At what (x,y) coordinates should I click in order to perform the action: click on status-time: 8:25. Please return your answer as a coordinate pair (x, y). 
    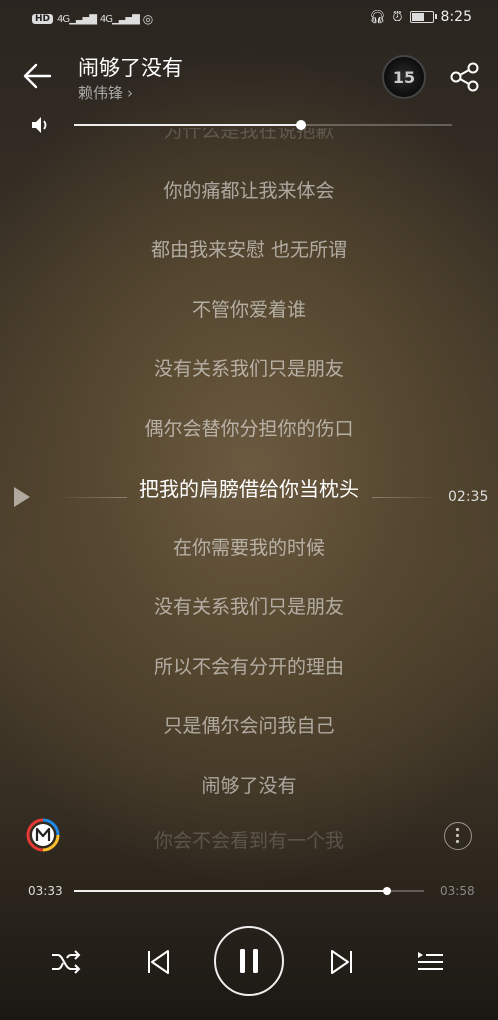
    Looking at the image, I should click on (456, 17).